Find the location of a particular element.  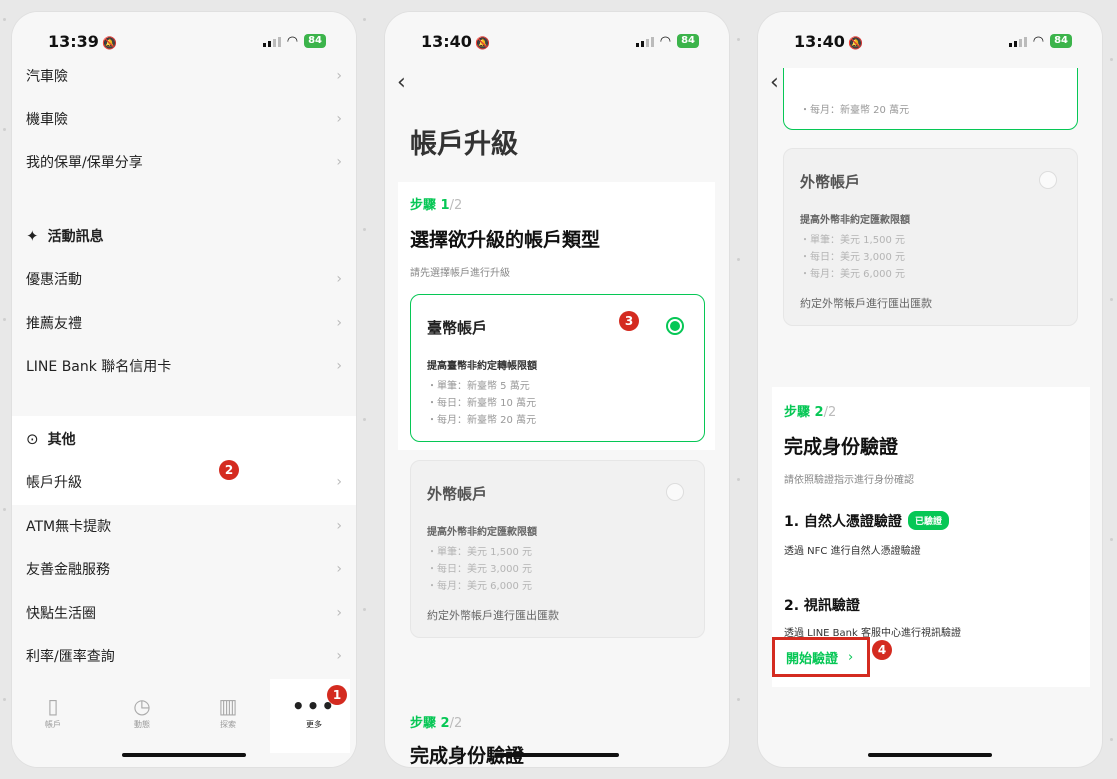

menu-item-atm-cardless: ATM無卡提款 › is located at coordinates (184, 525).